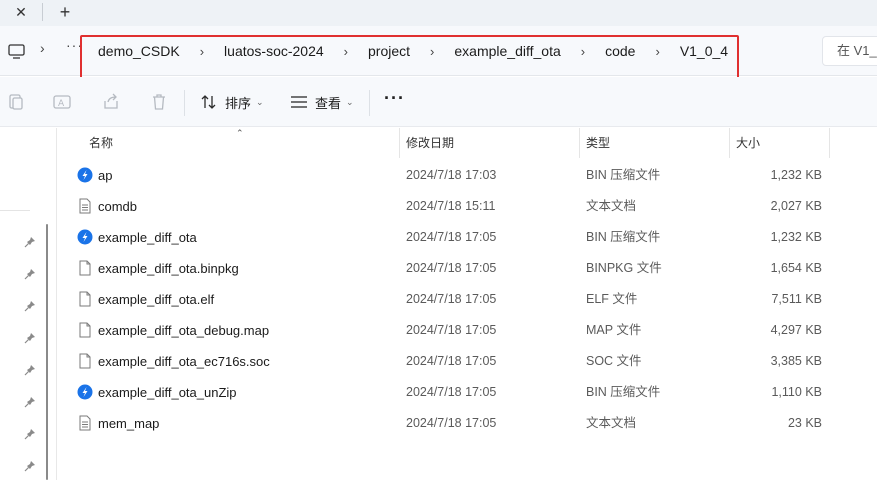 This screenshot has height=480, width=877. What do you see at coordinates (65, 12) in the screenshot?
I see `new-tab-button: +` at bounding box center [65, 12].